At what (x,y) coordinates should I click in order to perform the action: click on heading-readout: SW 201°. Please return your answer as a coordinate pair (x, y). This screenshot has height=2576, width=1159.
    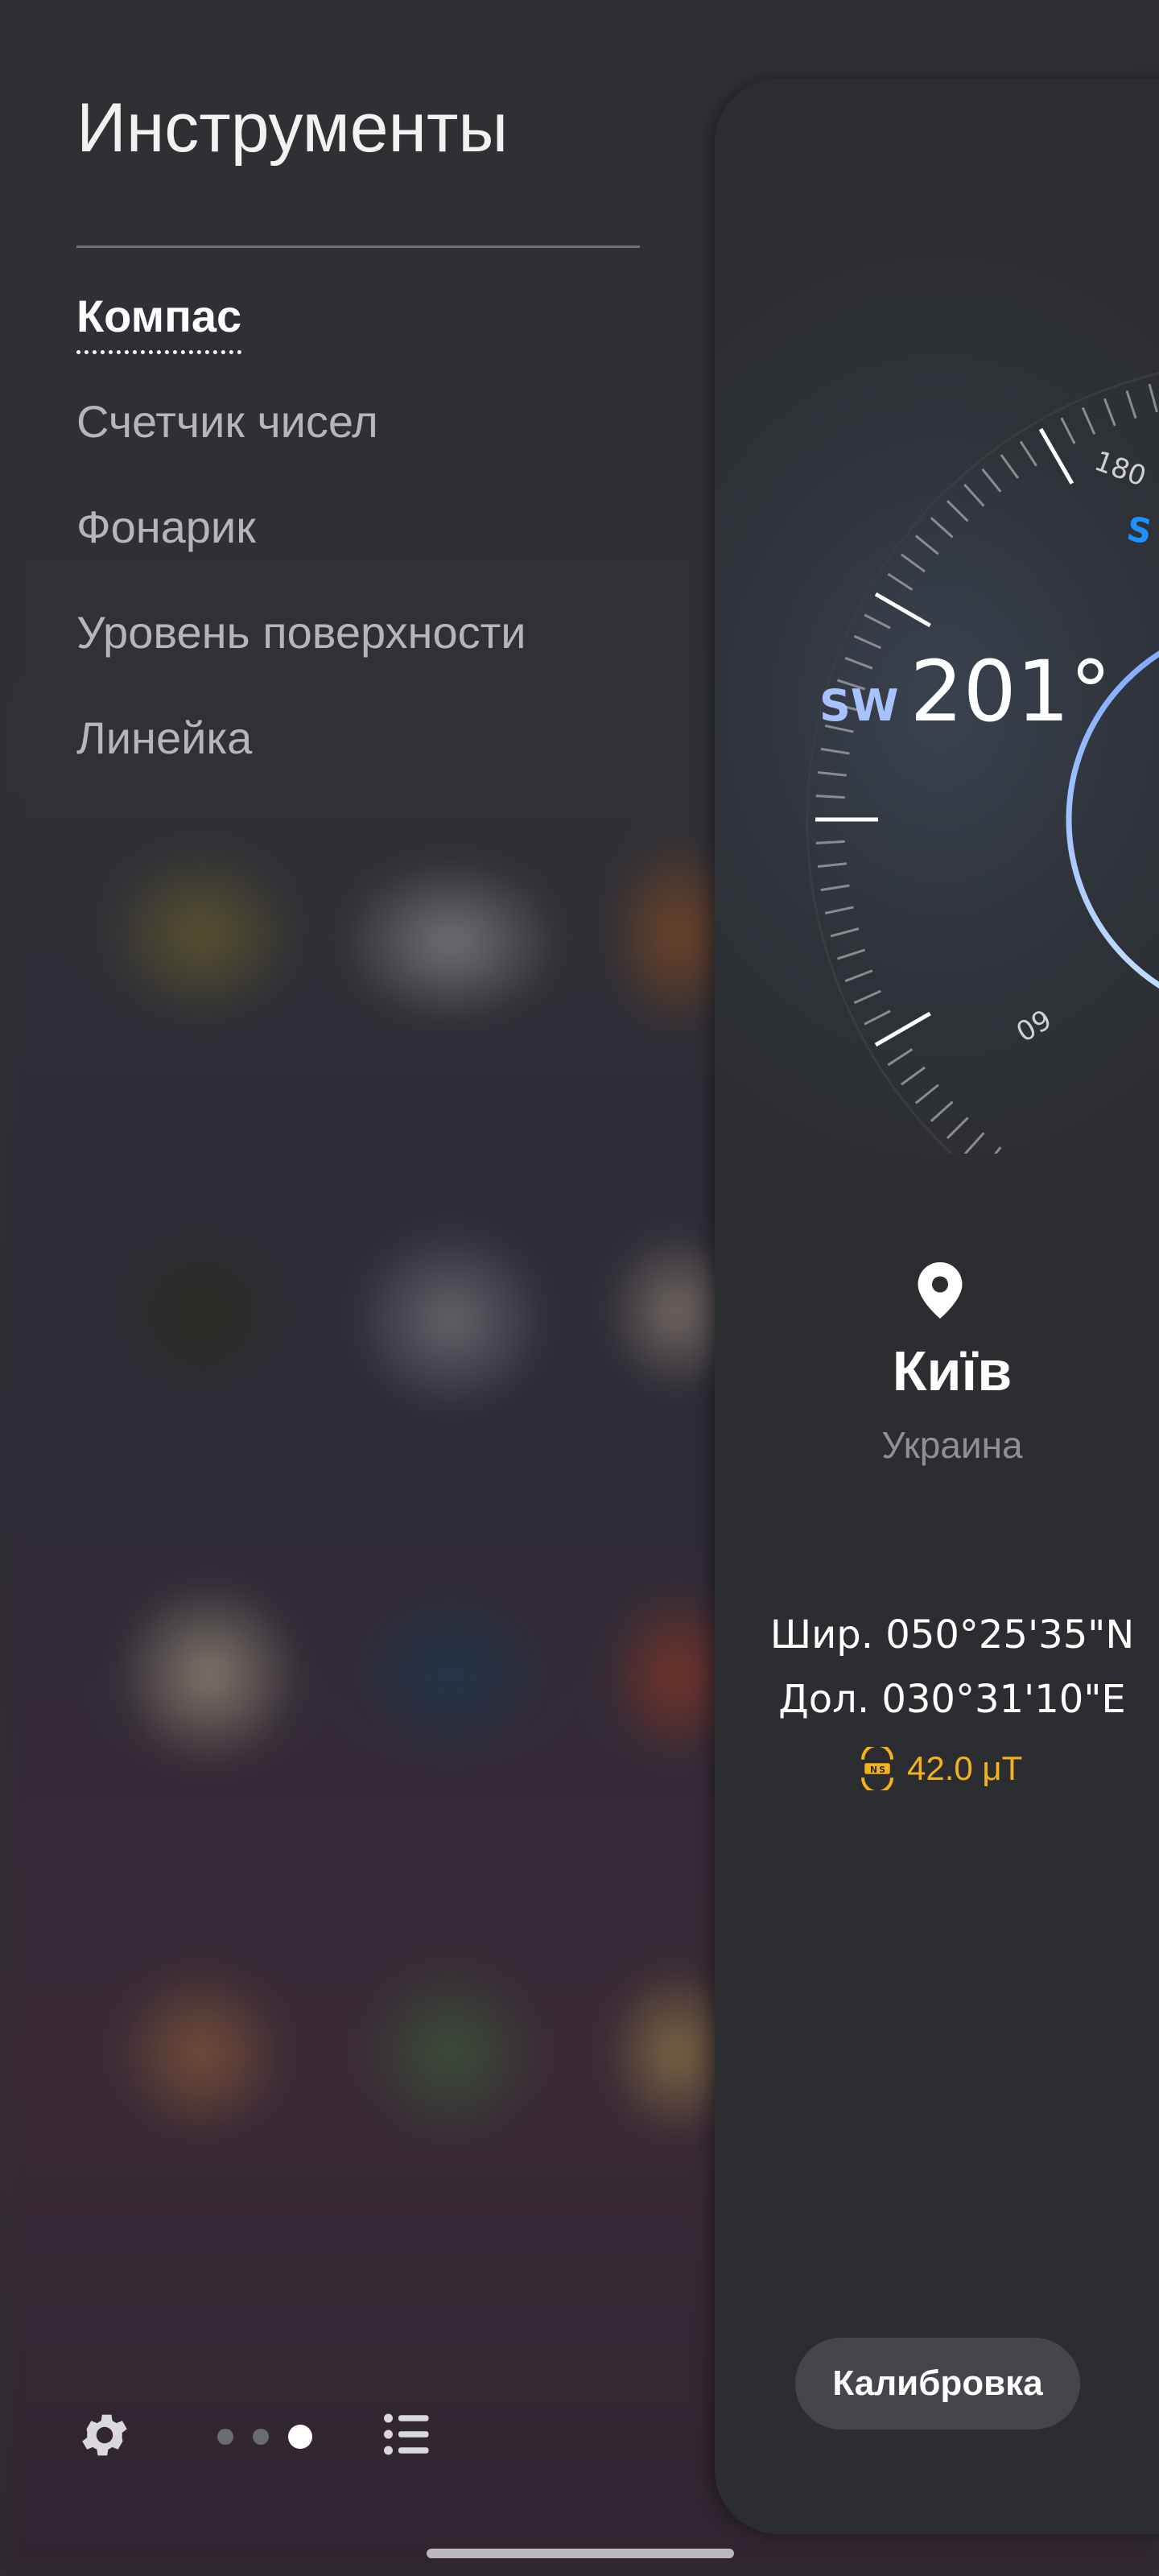
    Looking at the image, I should click on (965, 691).